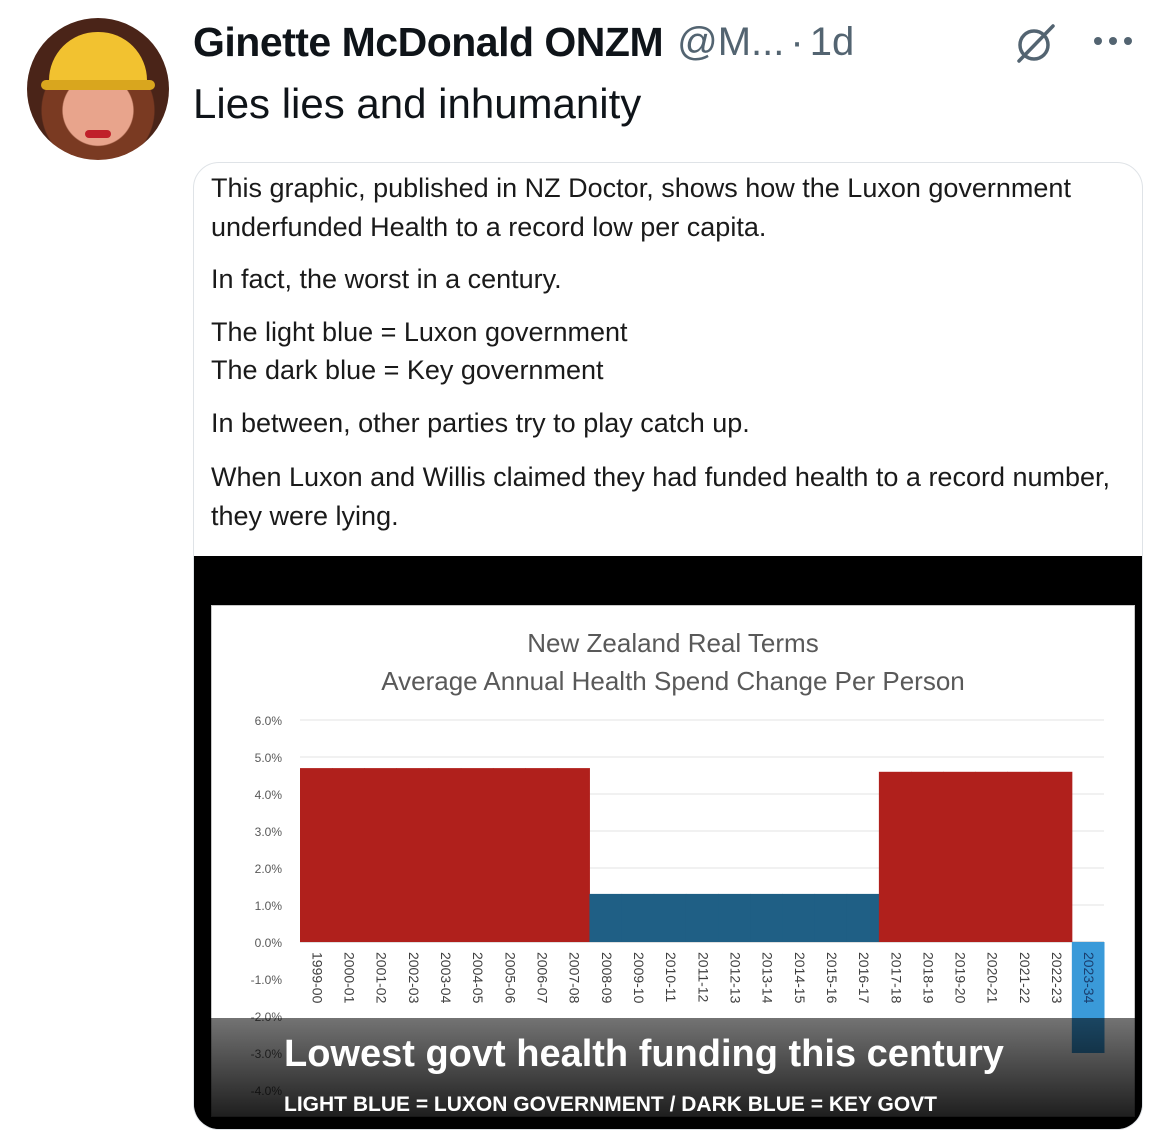 This screenshot has height=1147, width=1170. Describe the element at coordinates (735, 978) in the screenshot. I see `x-tick-label: 2012-13` at that location.